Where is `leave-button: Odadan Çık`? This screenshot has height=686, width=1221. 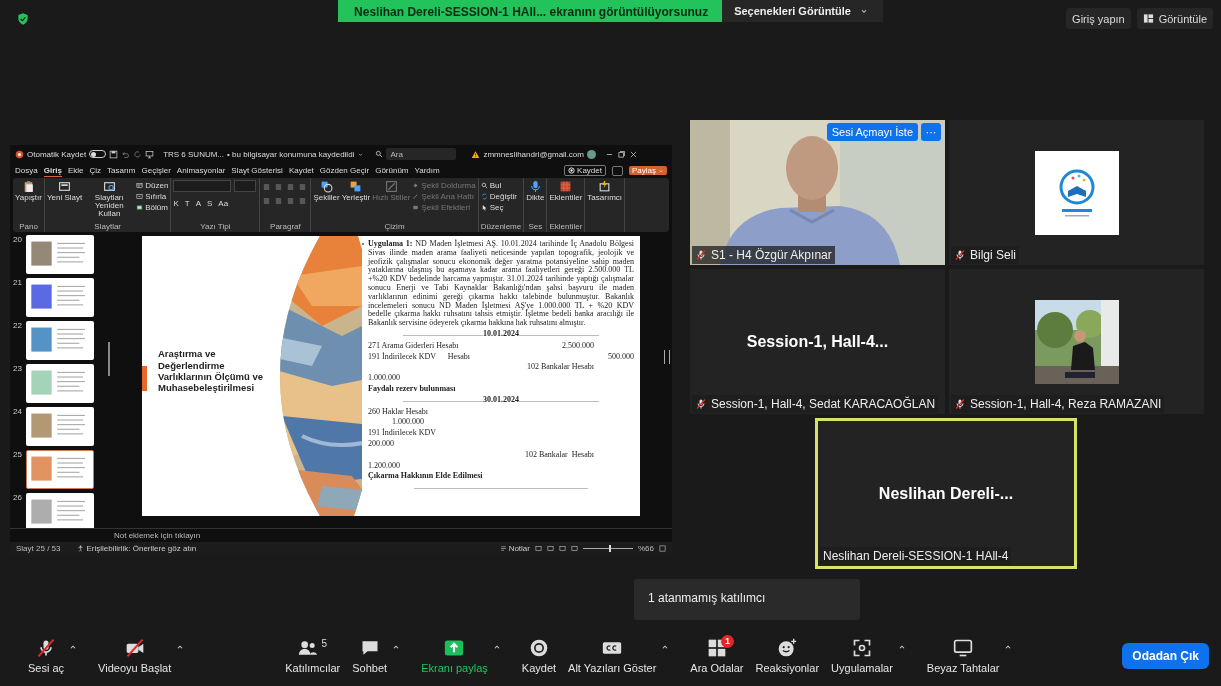 leave-button: Odadan Çık is located at coordinates (1165, 656).